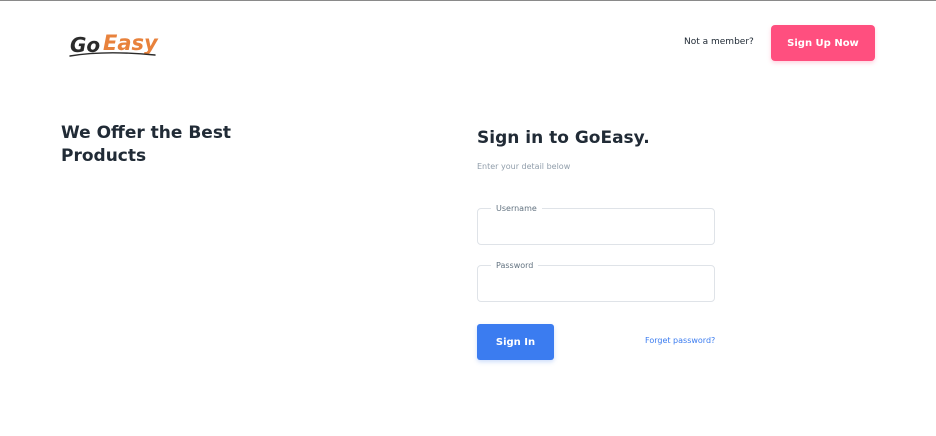 The height and width of the screenshot is (436, 936). I want to click on goeasy-logo: Go Easy, so click(117, 47).